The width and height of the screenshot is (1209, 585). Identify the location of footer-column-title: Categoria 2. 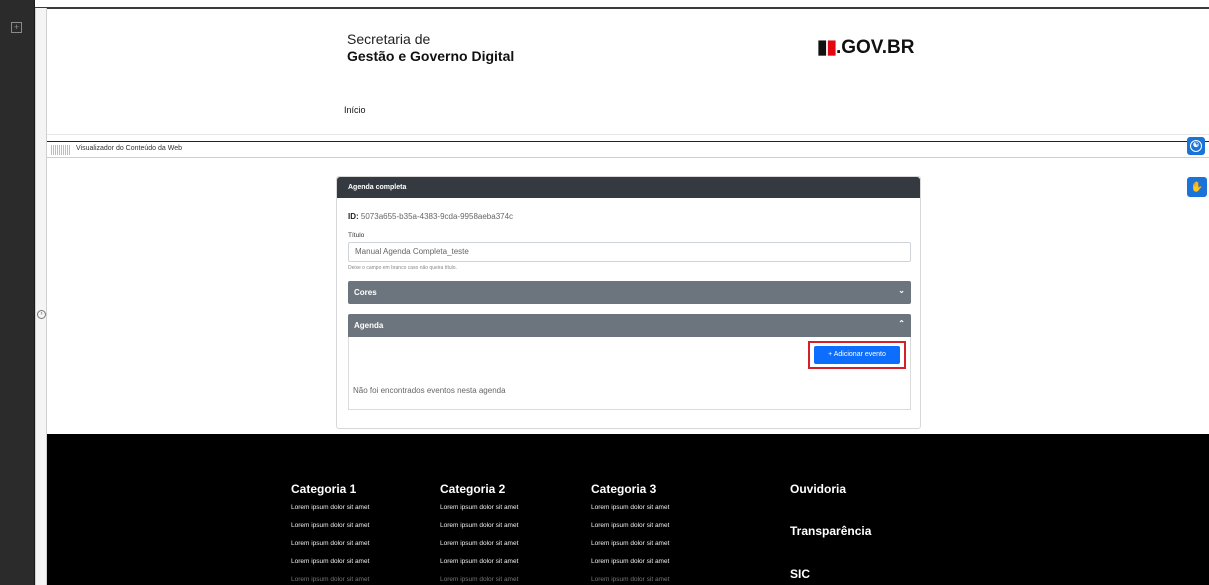
(473, 489).